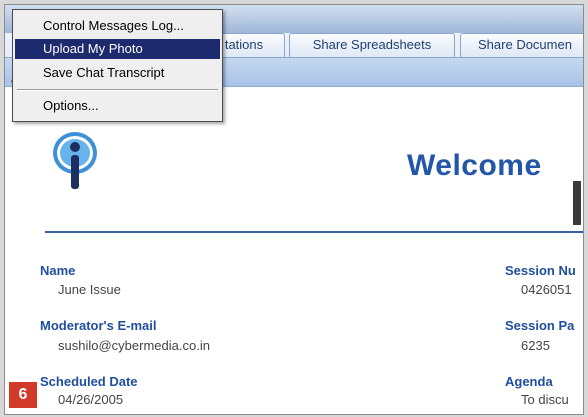  I want to click on menu-separator, so click(117, 90).